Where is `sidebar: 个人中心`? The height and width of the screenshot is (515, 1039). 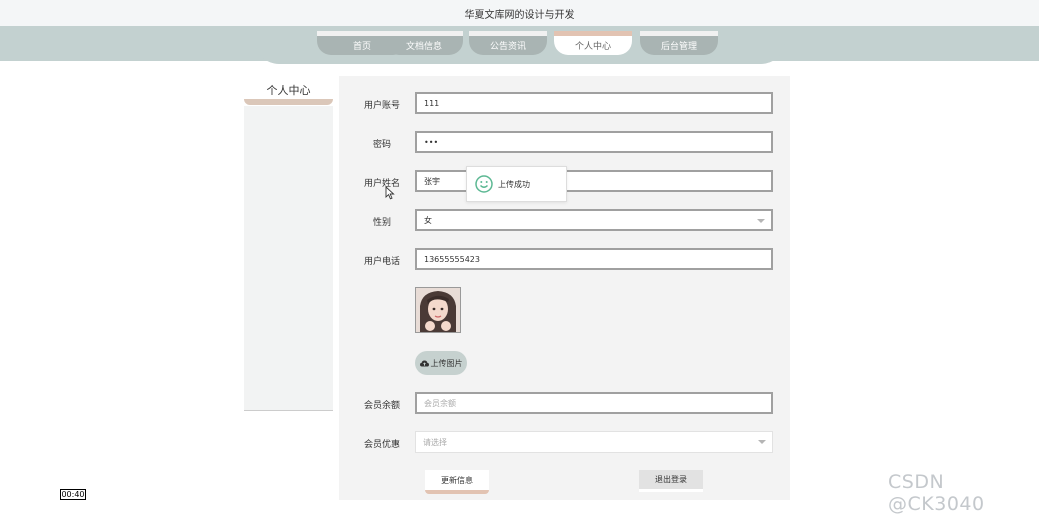
sidebar: 个人中心 is located at coordinates (288, 243).